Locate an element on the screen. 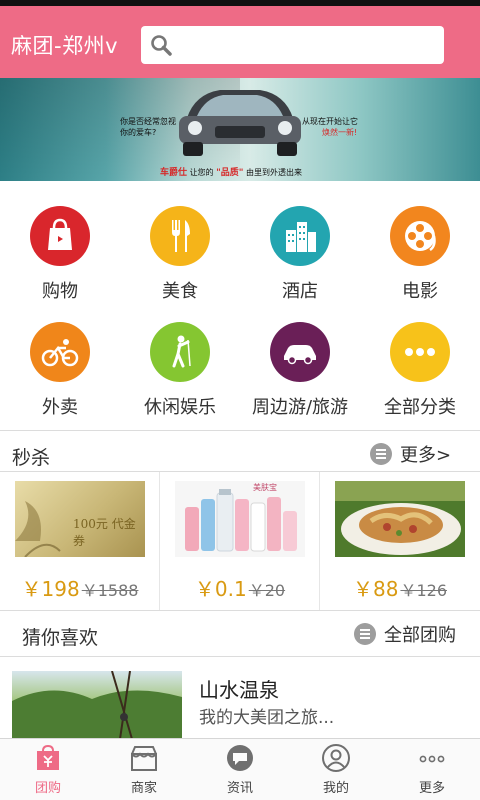 The image size is (480, 800). category-label: 酒店 is located at coordinates (300, 291).